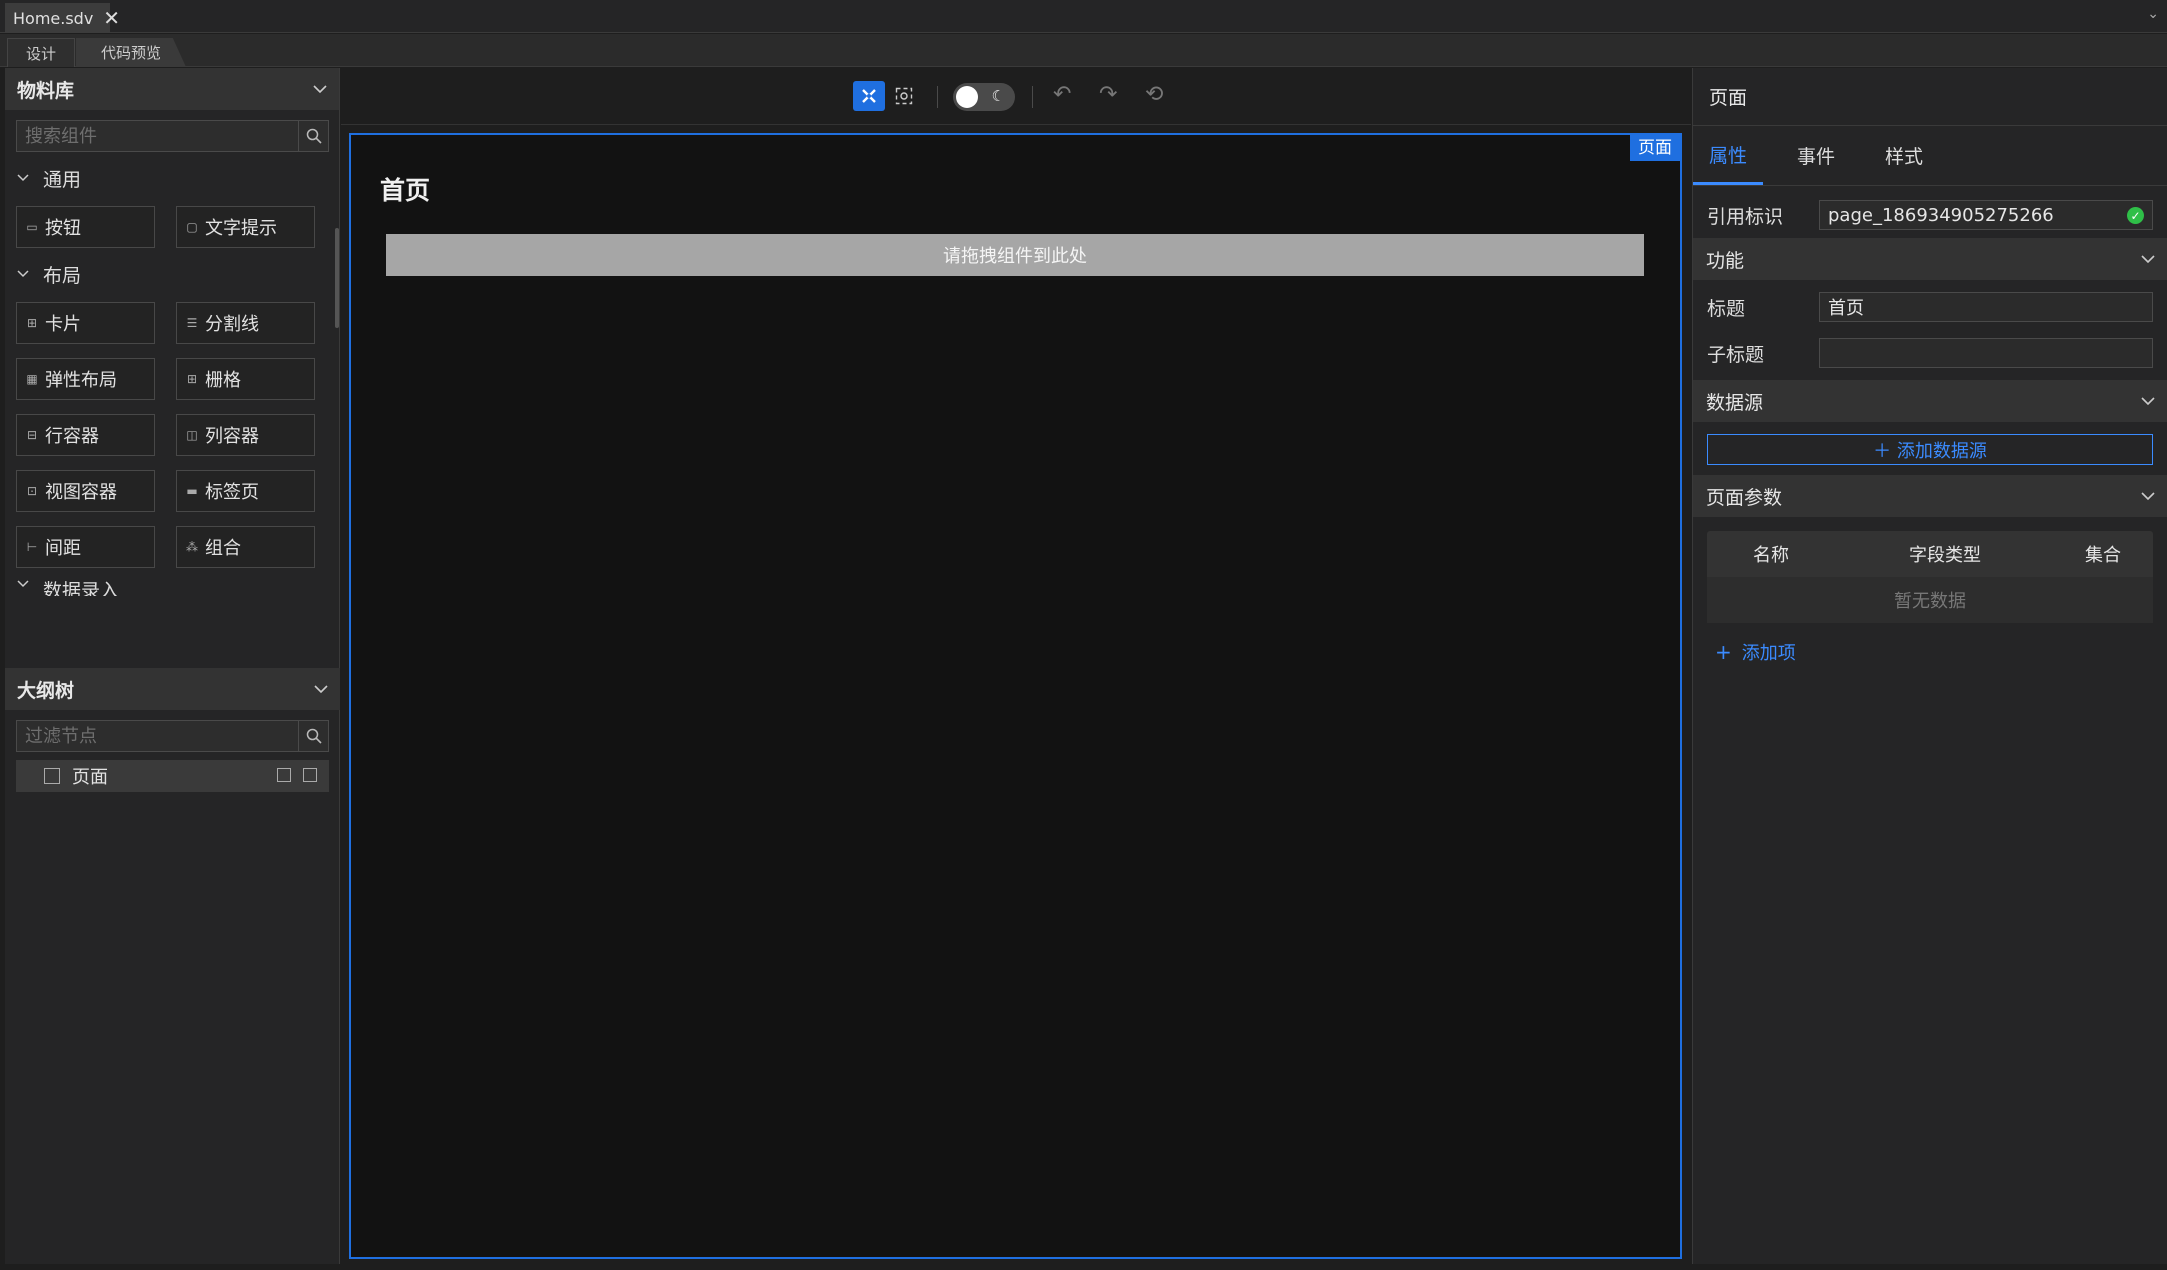 The image size is (2167, 1270). Describe the element at coordinates (1744, 497) in the screenshot. I see `section-label: 页面参数` at that location.